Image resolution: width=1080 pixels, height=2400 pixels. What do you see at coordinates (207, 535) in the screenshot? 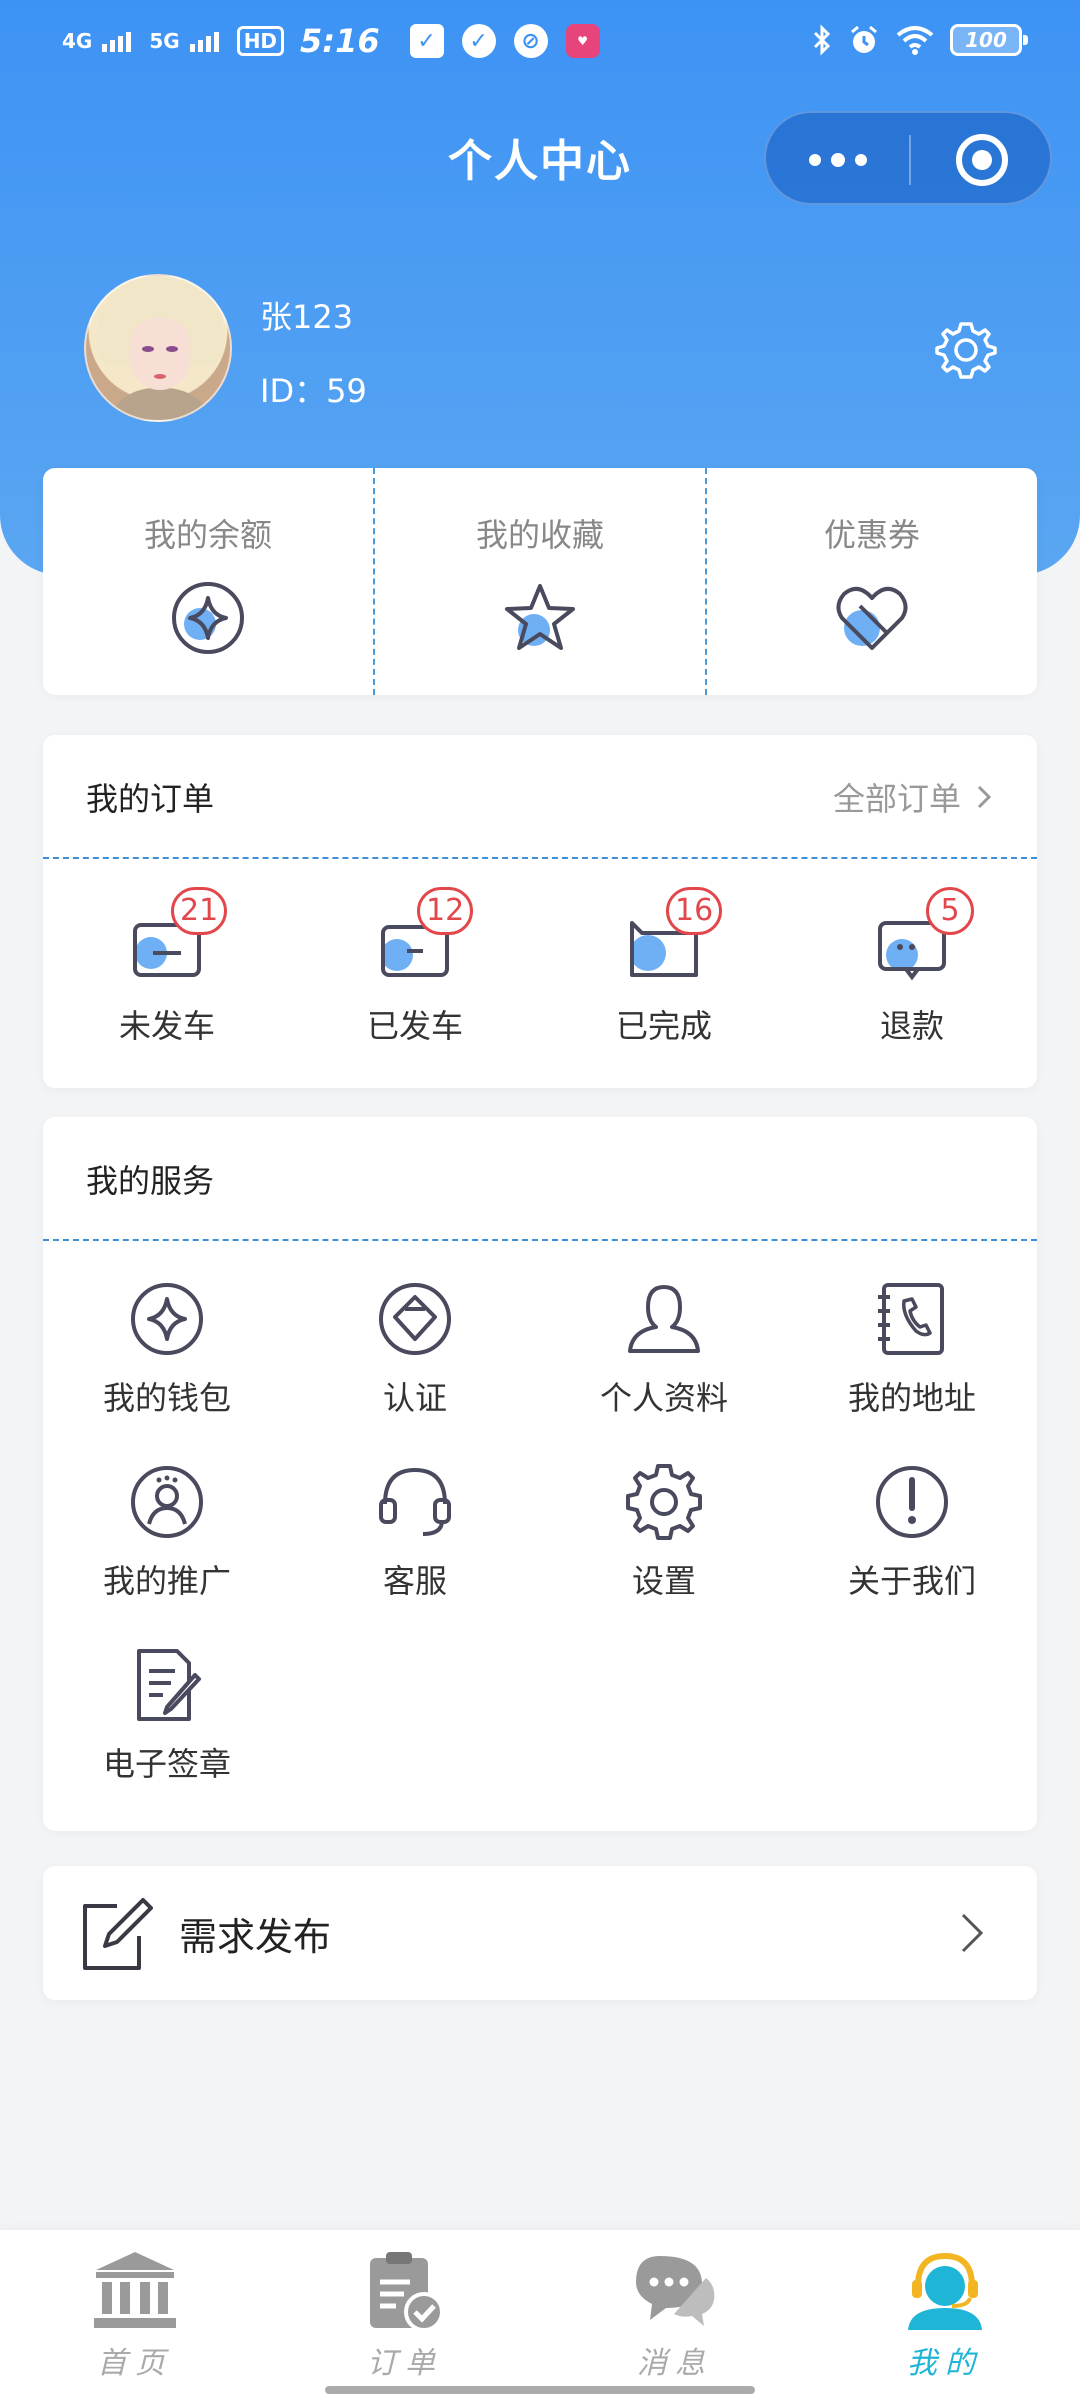
I see `balance-label: 我的余额` at bounding box center [207, 535].